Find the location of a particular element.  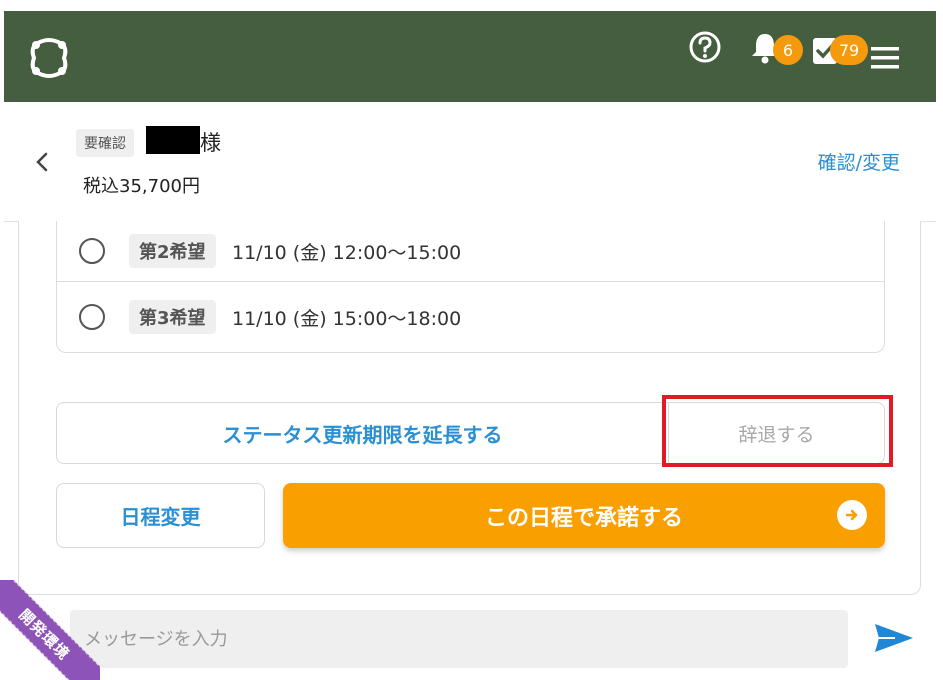

back-chevron-icon is located at coordinates (42, 162).